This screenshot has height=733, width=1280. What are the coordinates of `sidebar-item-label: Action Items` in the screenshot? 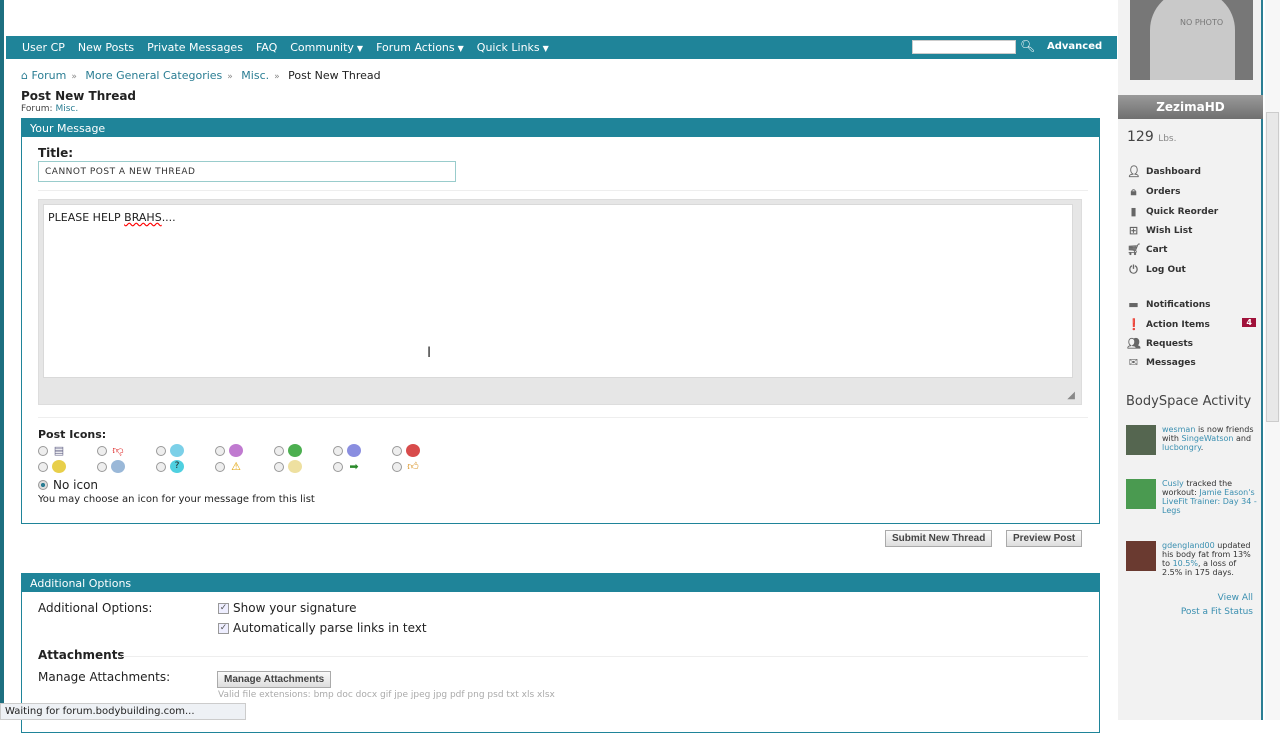 It's located at (1178, 325).